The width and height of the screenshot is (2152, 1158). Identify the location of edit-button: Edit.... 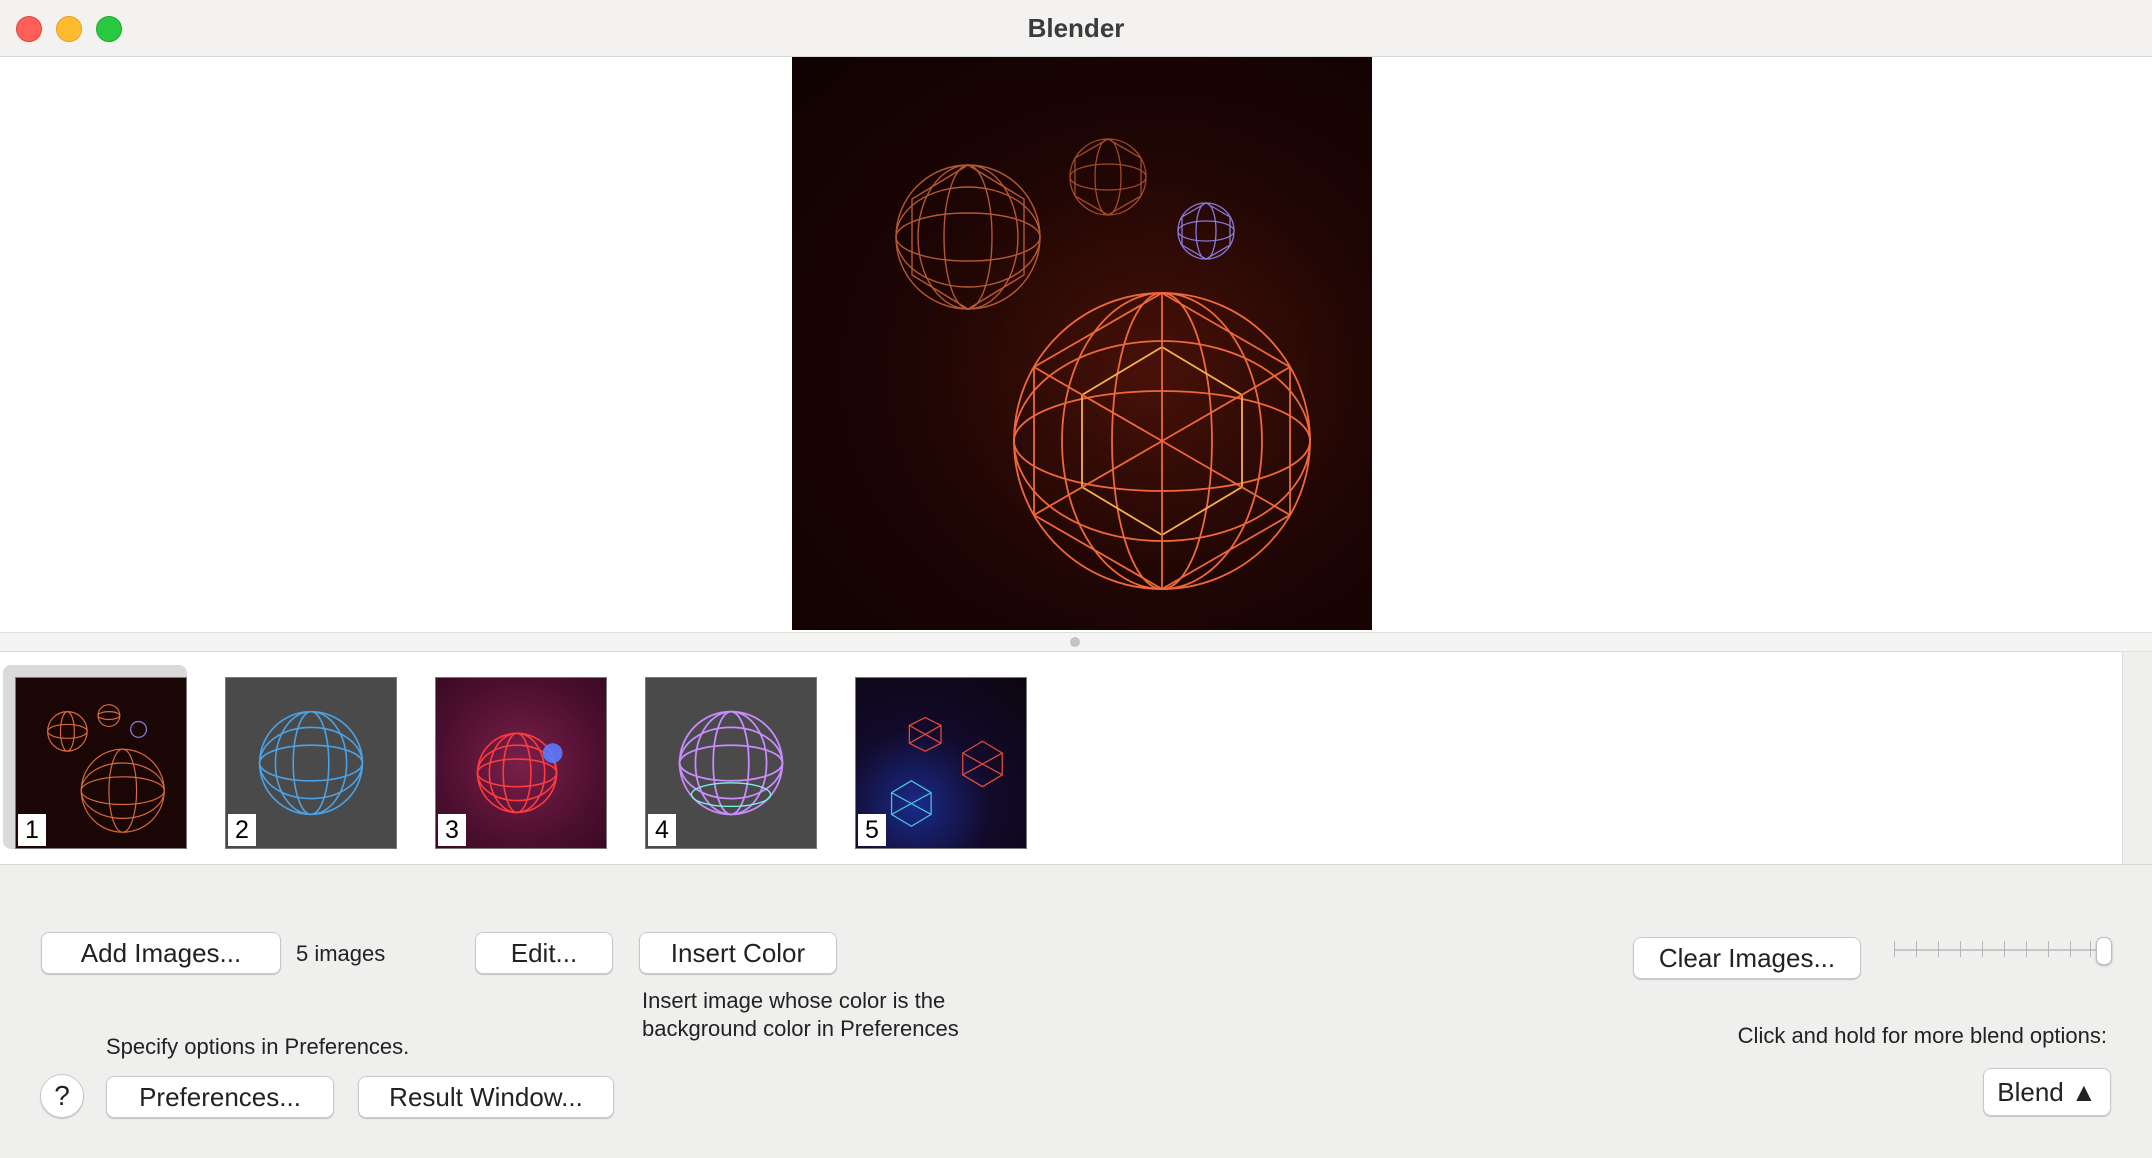
(544, 953).